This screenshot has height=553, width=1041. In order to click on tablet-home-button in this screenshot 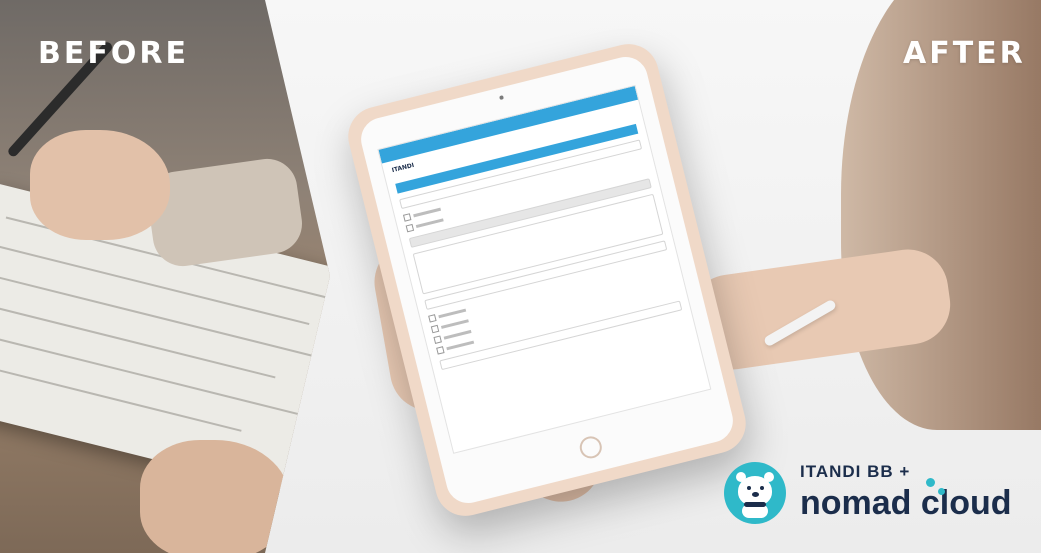, I will do `click(591, 447)`.